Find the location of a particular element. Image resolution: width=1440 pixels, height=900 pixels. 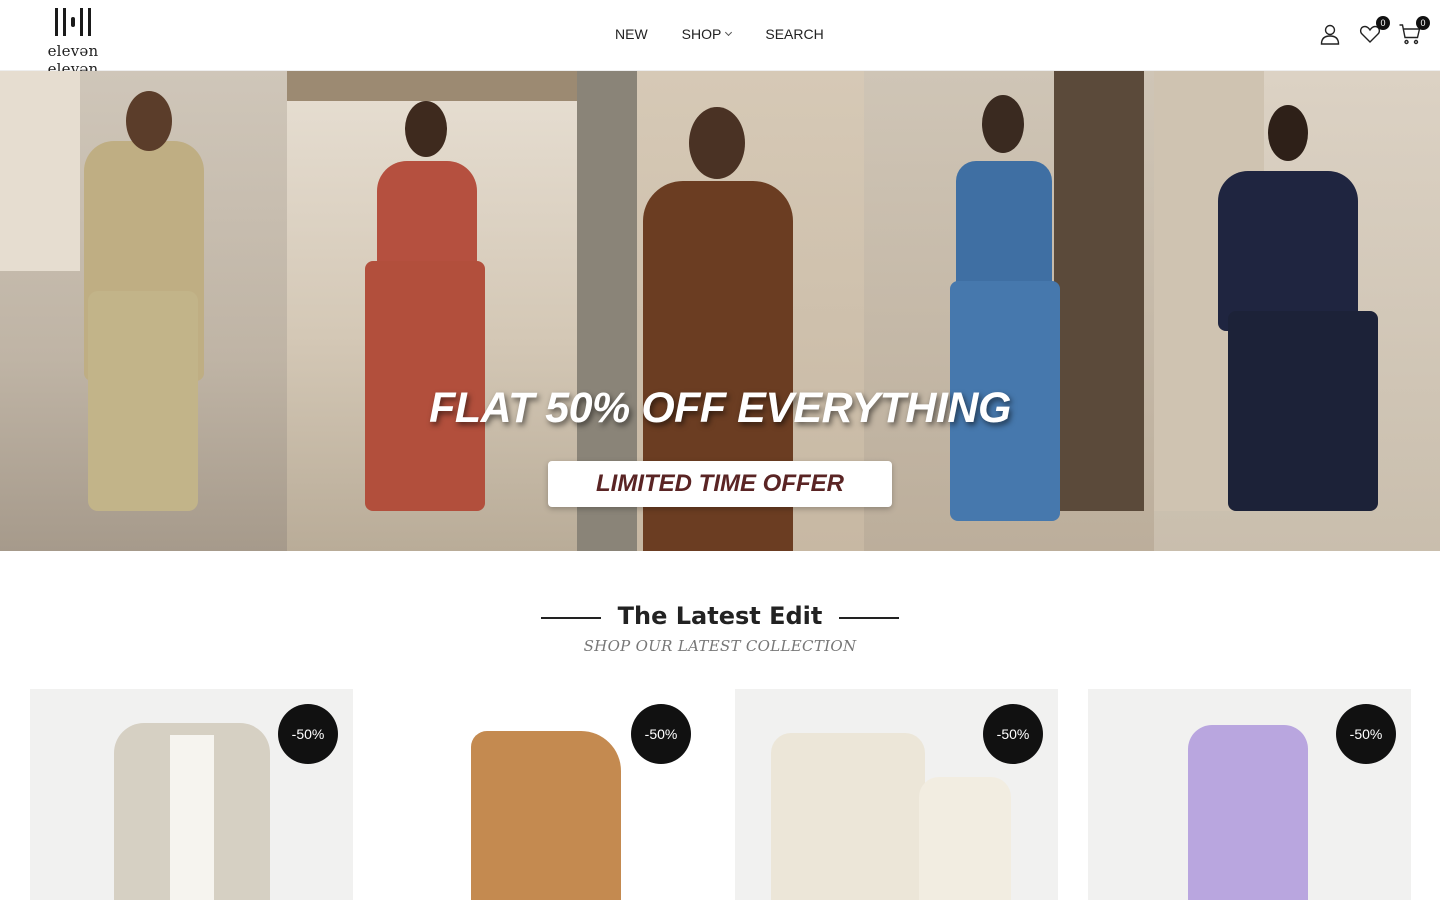

brand-logo: elevǝn elevǝn is located at coordinates (73, 42).